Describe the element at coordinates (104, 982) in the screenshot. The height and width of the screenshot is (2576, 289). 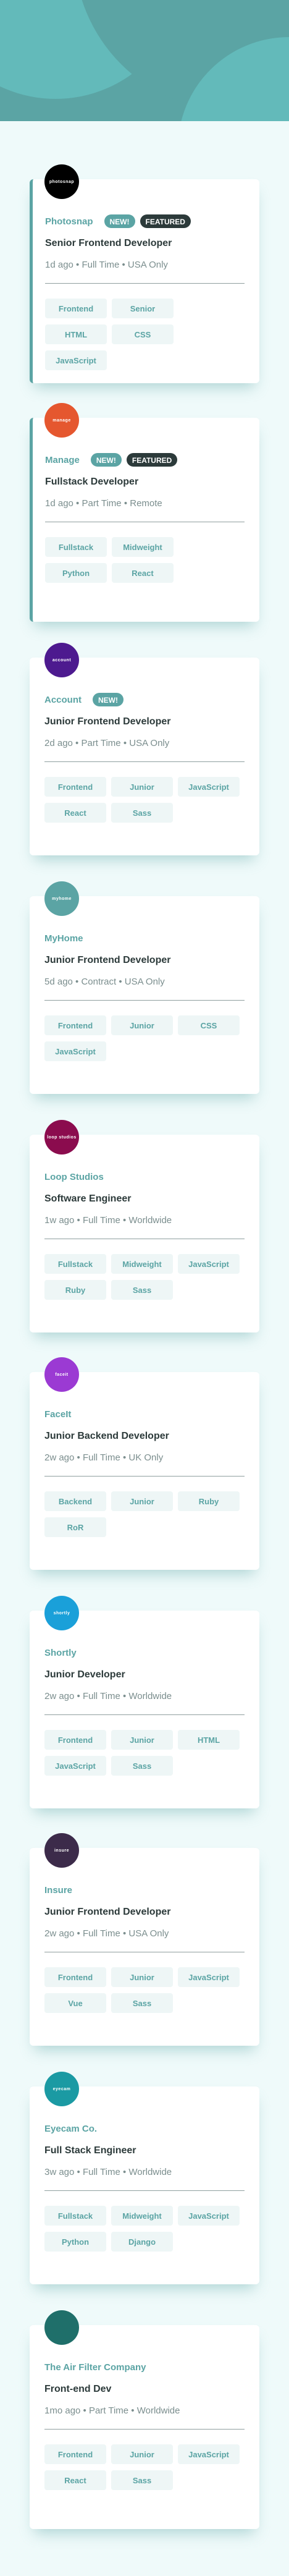
I see `job-meta: 5d ago • Contract • USA Only` at that location.